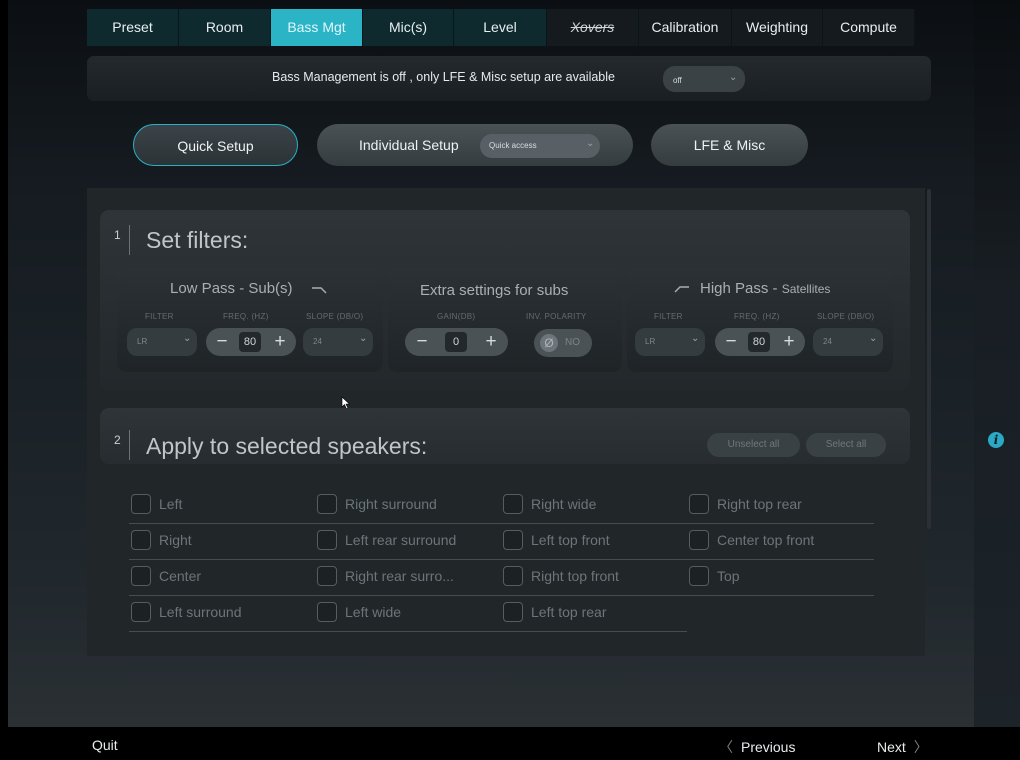 This screenshot has width=1020, height=760. Describe the element at coordinates (556, 316) in the screenshot. I see `polarity-label: INV. POLARITY` at that location.